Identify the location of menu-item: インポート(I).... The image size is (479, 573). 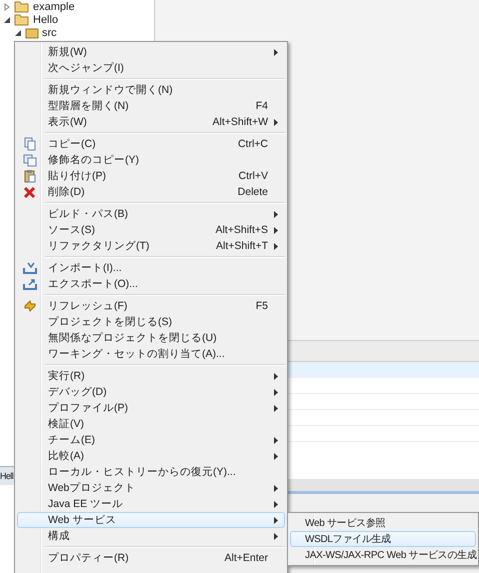
(151, 268).